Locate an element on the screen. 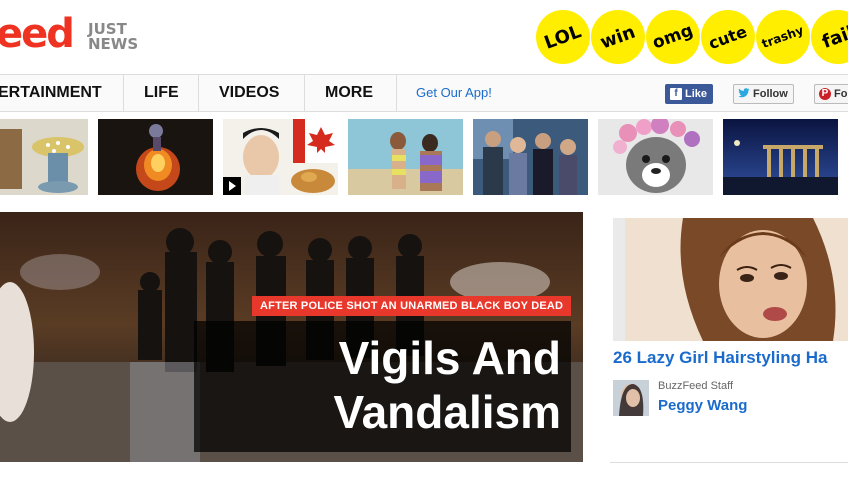 Image resolution: width=848 pixels, height=477 pixels. nav-more: MORE is located at coordinates (349, 93).